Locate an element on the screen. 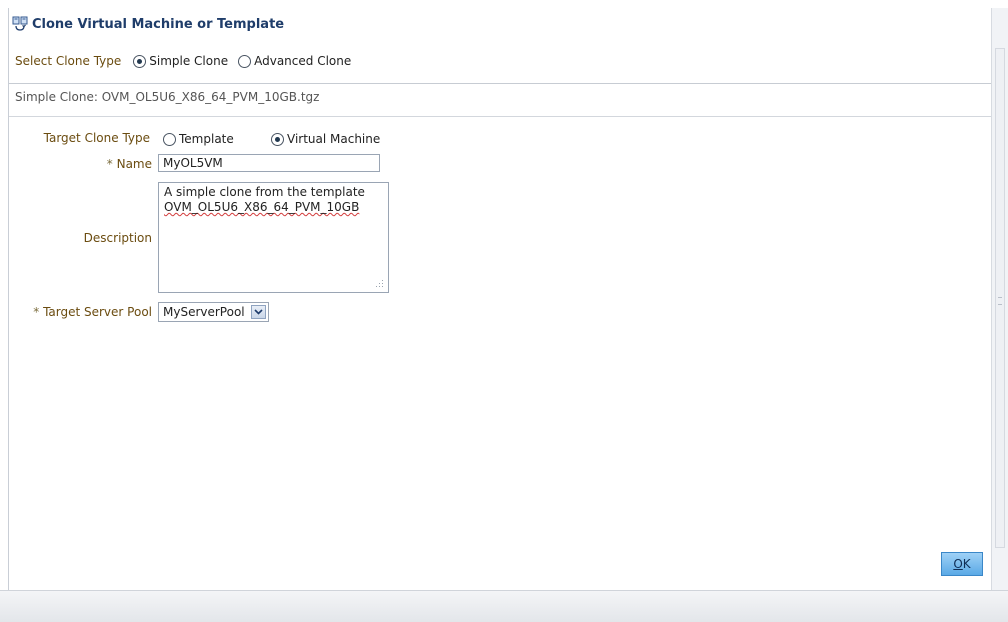 This screenshot has height=622, width=1008. clone-icon is located at coordinates (20, 23).